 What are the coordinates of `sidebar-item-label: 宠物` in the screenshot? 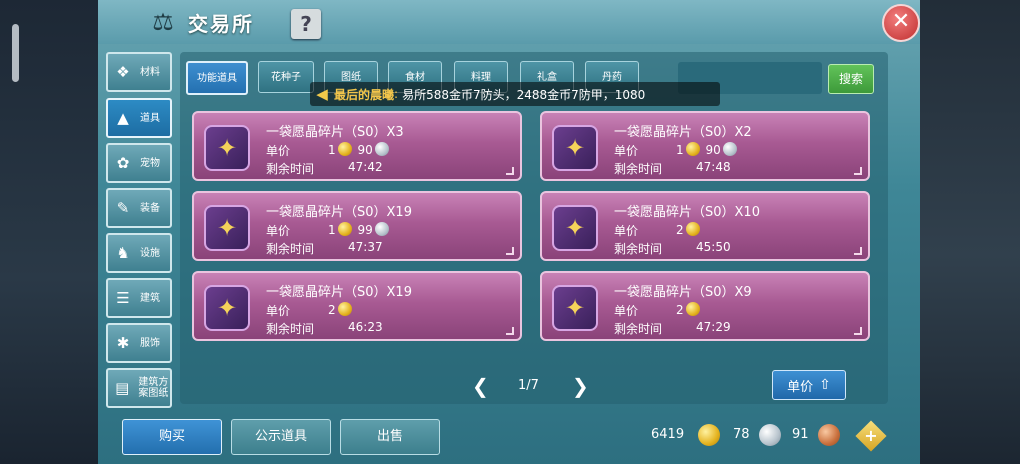 It's located at (150, 163).